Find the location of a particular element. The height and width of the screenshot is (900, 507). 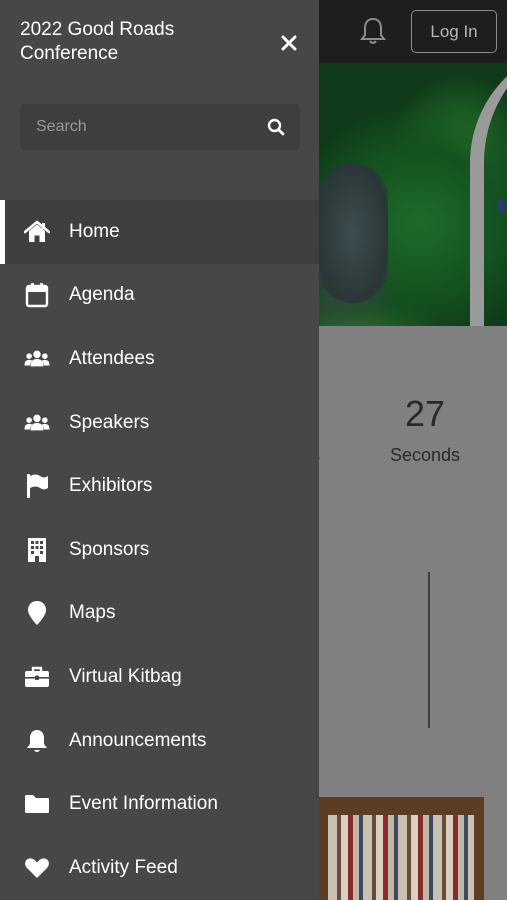

menu-label-sponsors: Sponsors is located at coordinates (109, 549).